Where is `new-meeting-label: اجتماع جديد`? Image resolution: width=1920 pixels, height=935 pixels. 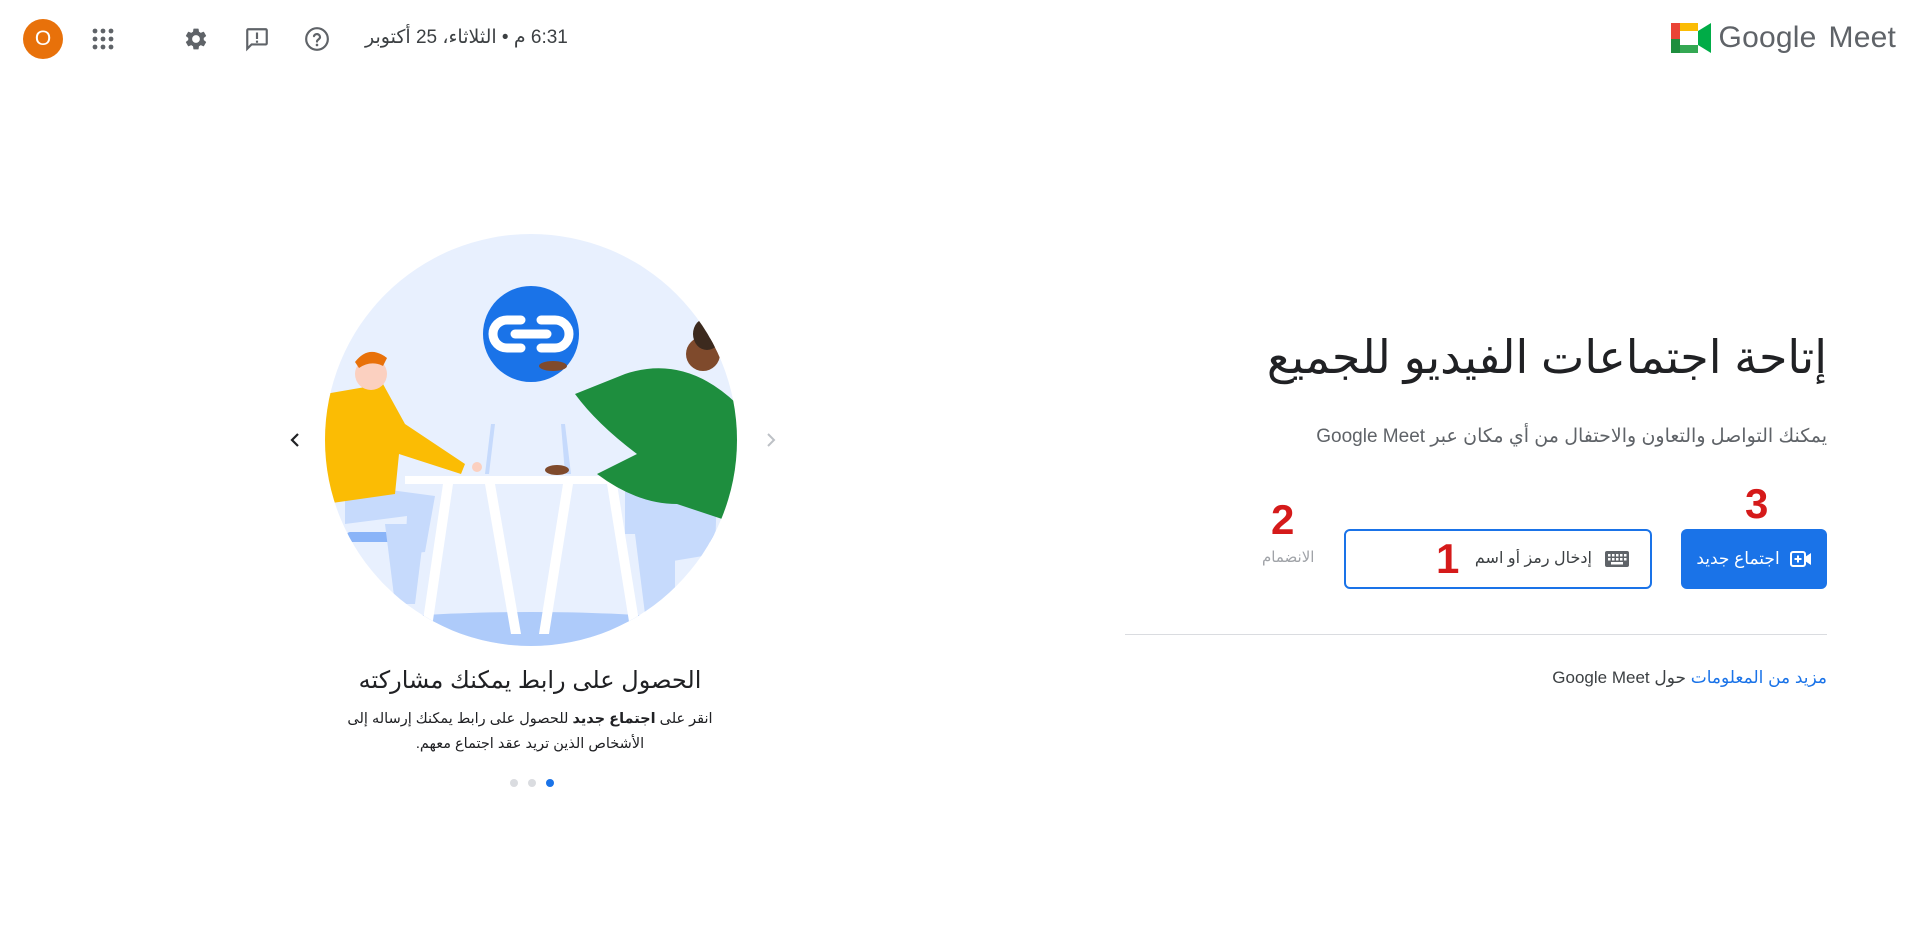 new-meeting-label: اجتماع جديد is located at coordinates (1738, 558).